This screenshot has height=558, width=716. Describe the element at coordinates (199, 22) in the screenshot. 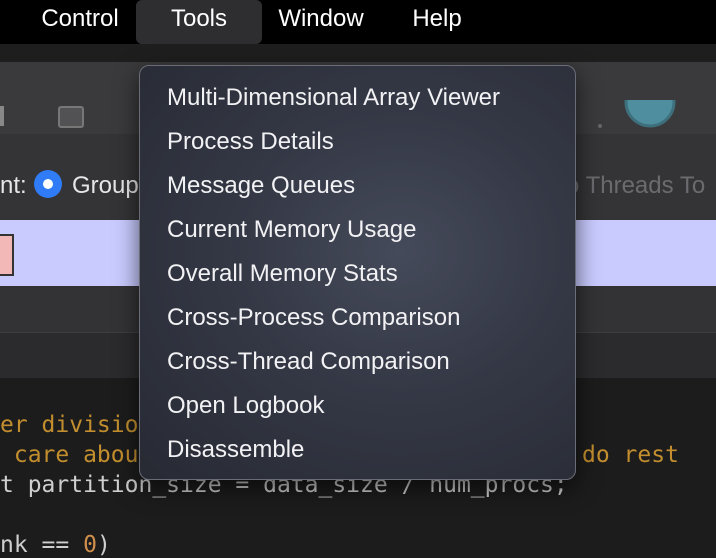

I see `menu-tools: Tools` at that location.